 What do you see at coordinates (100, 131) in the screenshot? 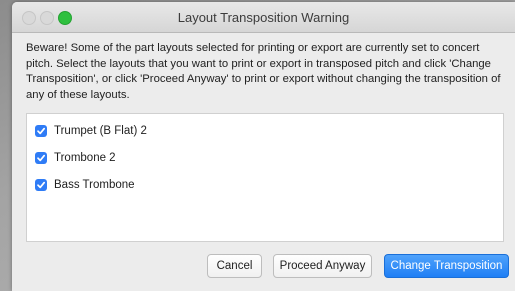
I see `layout-label: Trumpet (B Flat) 2` at bounding box center [100, 131].